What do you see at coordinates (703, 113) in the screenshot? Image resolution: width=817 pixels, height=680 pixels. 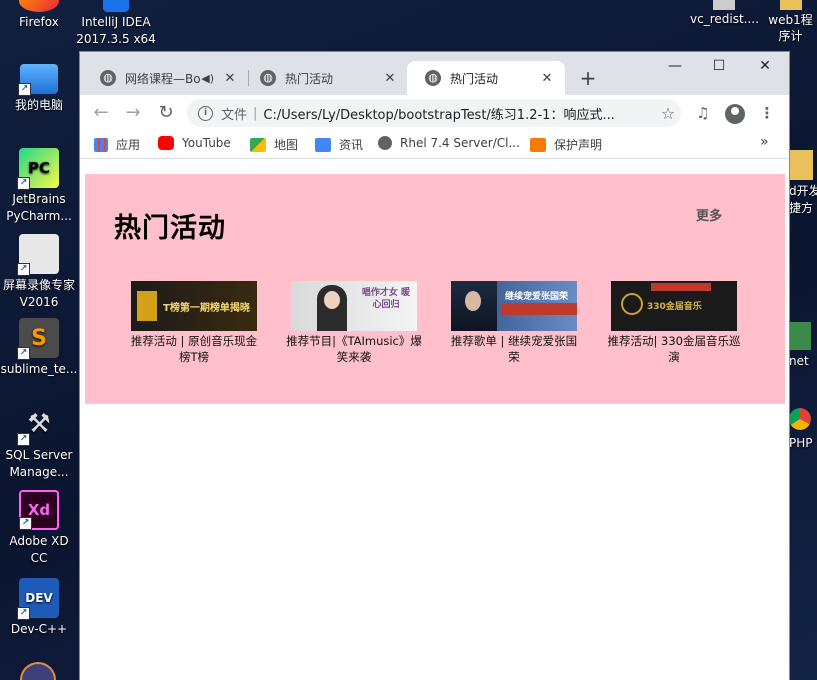 I see `media-playlist-icon: ♫` at bounding box center [703, 113].